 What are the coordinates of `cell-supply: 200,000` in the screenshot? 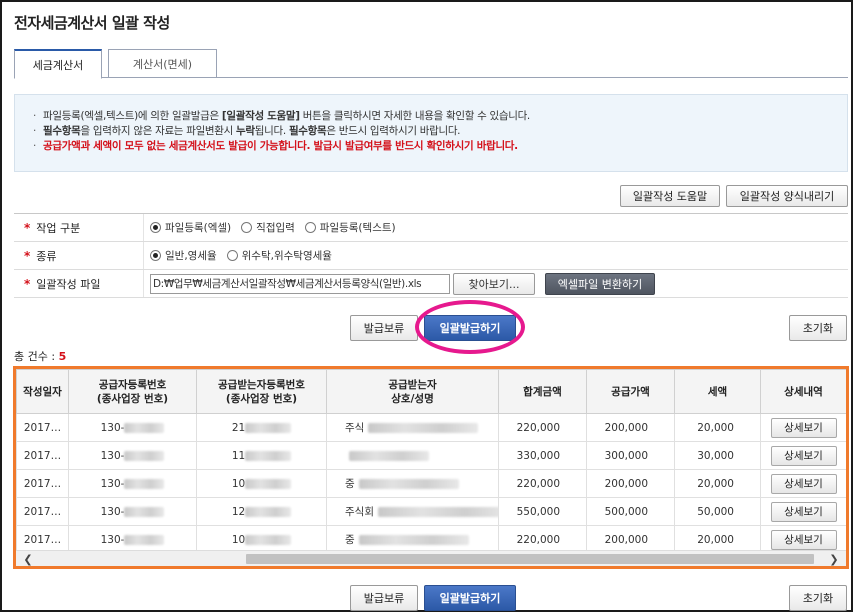 It's located at (630, 483).